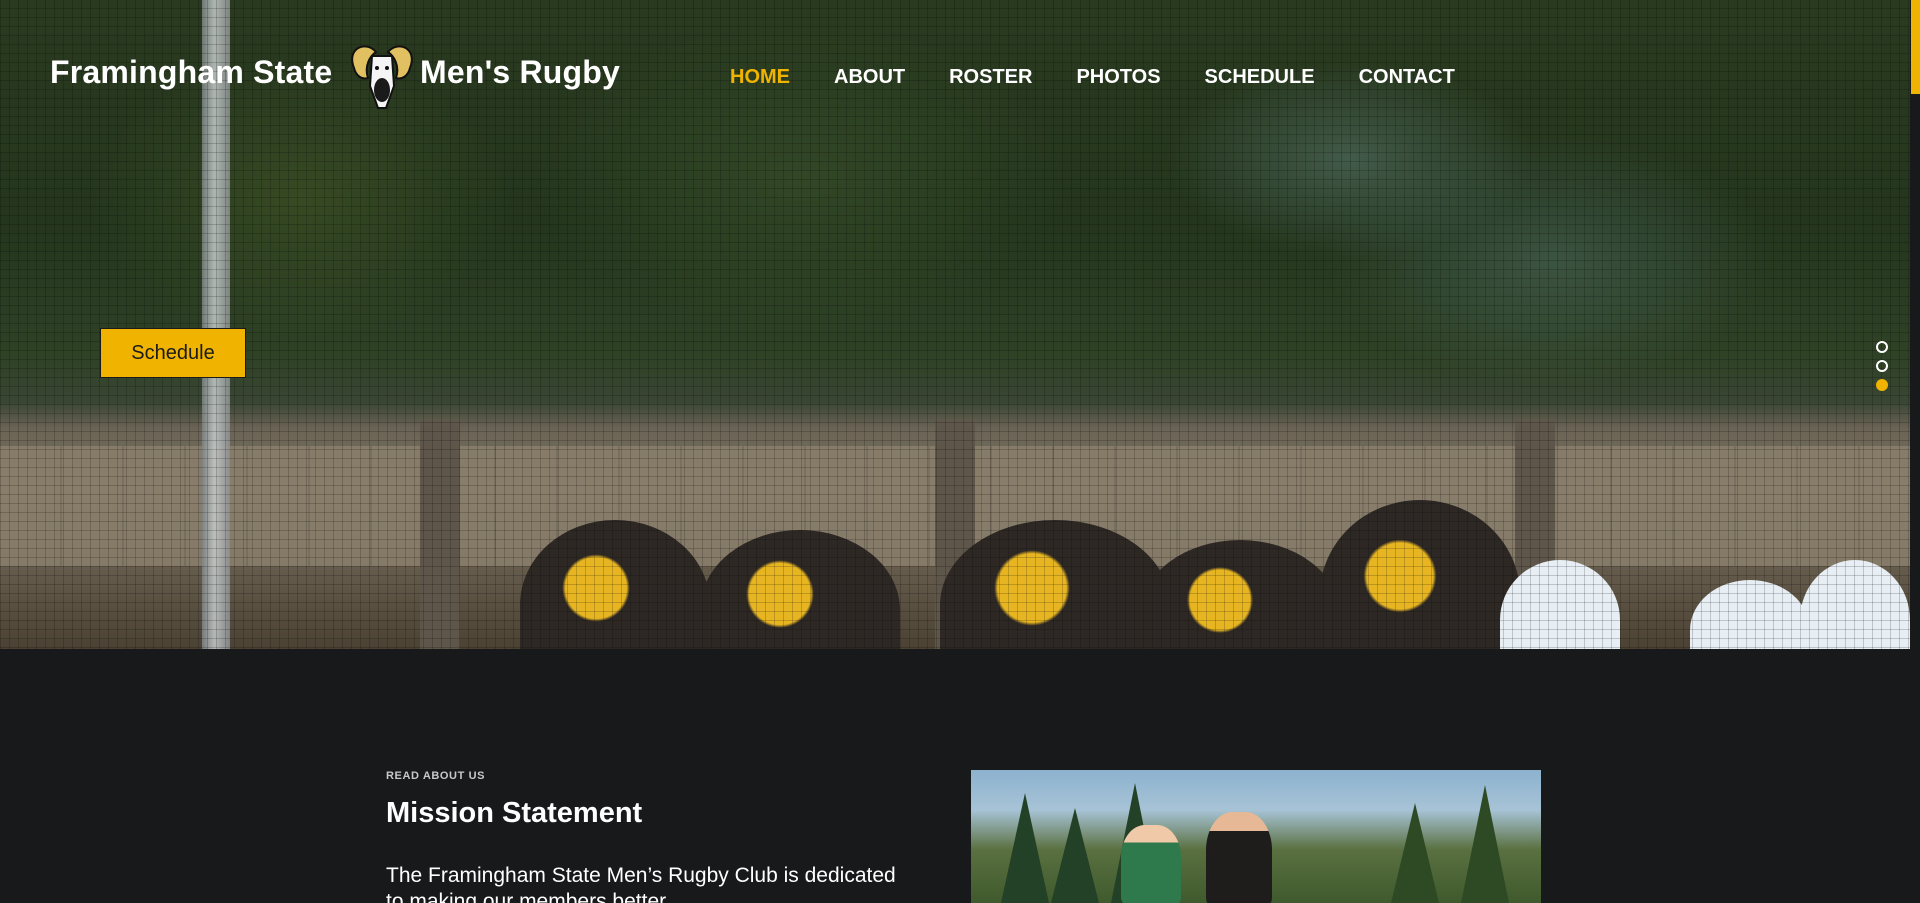 Image resolution: width=1920 pixels, height=903 pixels. I want to click on schedule-button: Schedule, so click(173, 353).